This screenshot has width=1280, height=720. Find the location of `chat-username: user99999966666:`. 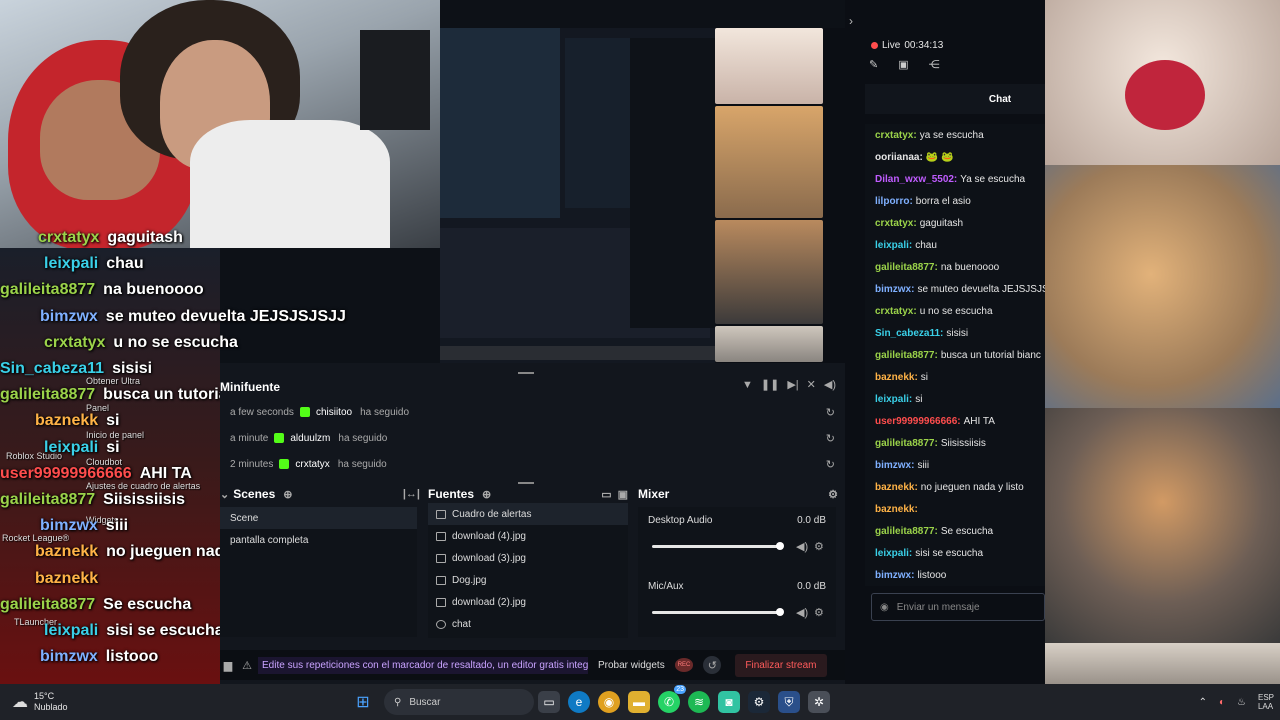

chat-username: user99999966666: is located at coordinates (918, 421).